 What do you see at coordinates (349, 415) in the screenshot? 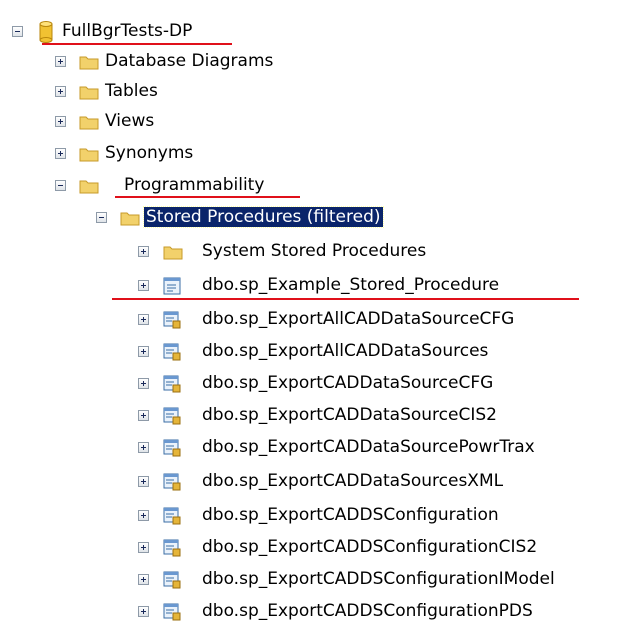
I see `tree-node-label: dbo.sp_ExportCADDataSourceCIS2` at bounding box center [349, 415].